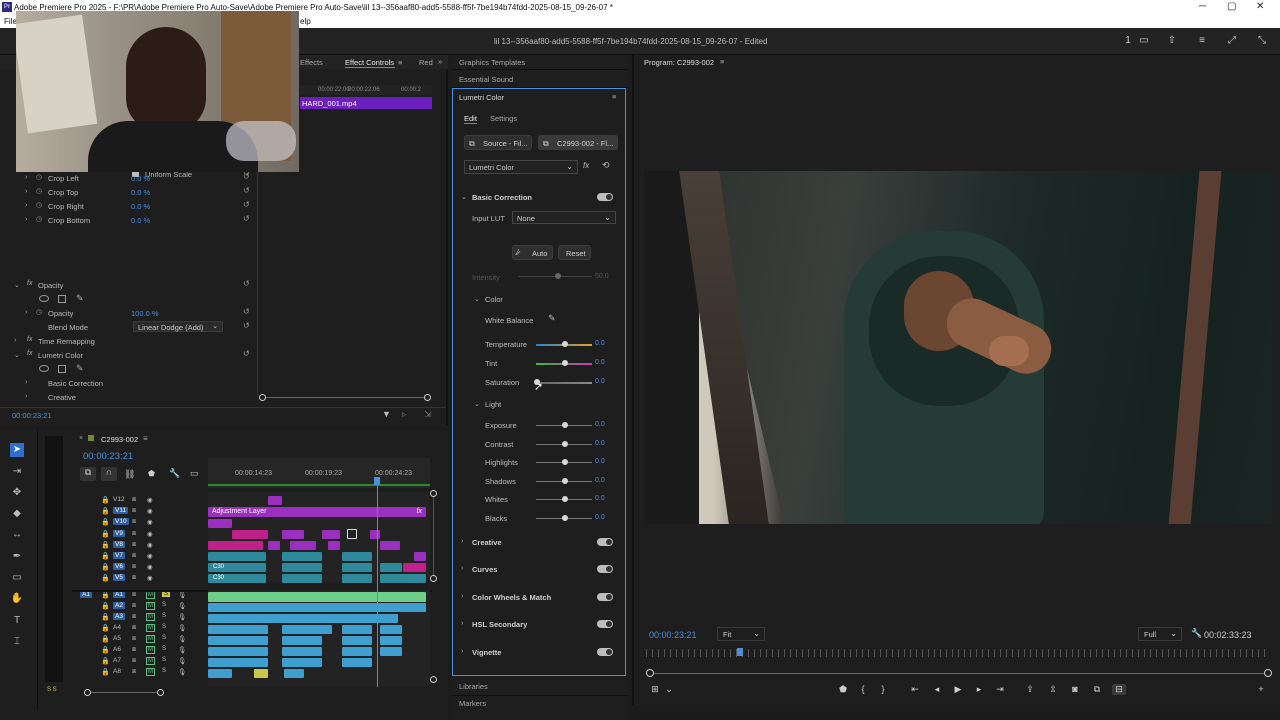 The width and height of the screenshot is (1280, 720). I want to click on export-icon: ⇲, so click(428, 414).